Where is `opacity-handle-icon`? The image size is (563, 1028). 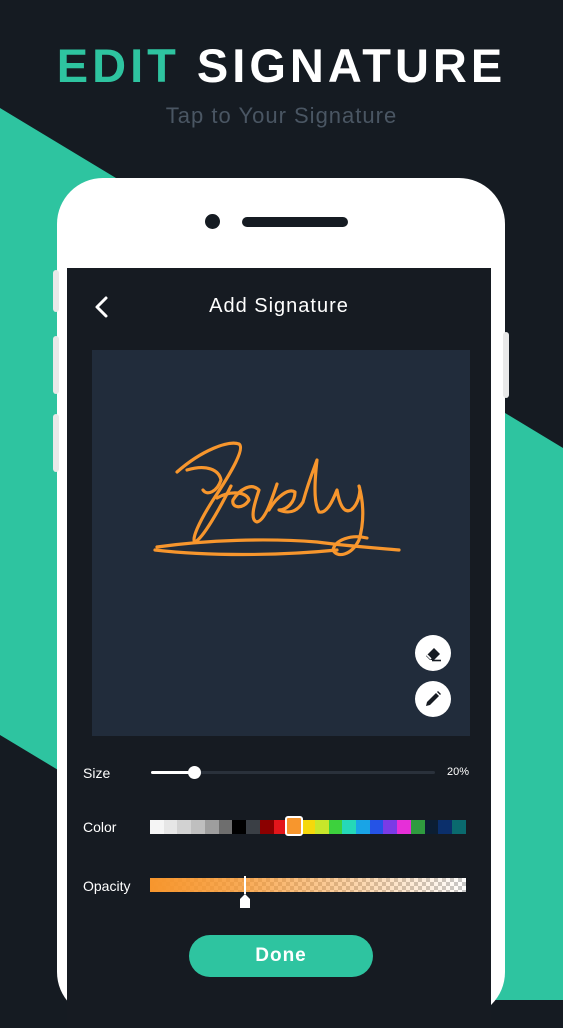
opacity-handle-icon is located at coordinates (244, 901).